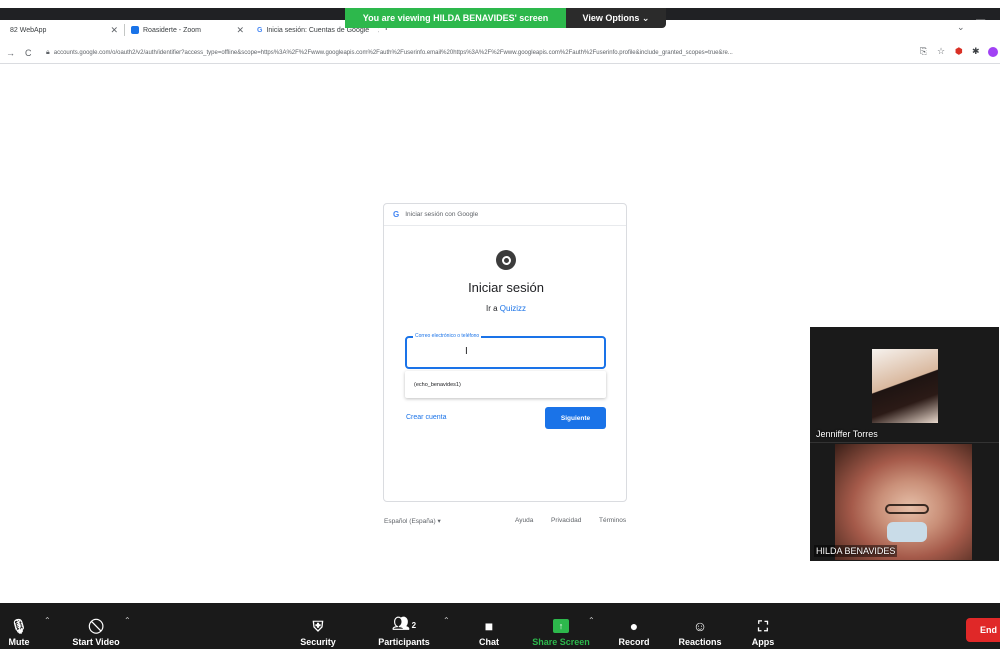  I want to click on start-video-label: Start Video, so click(96, 642).